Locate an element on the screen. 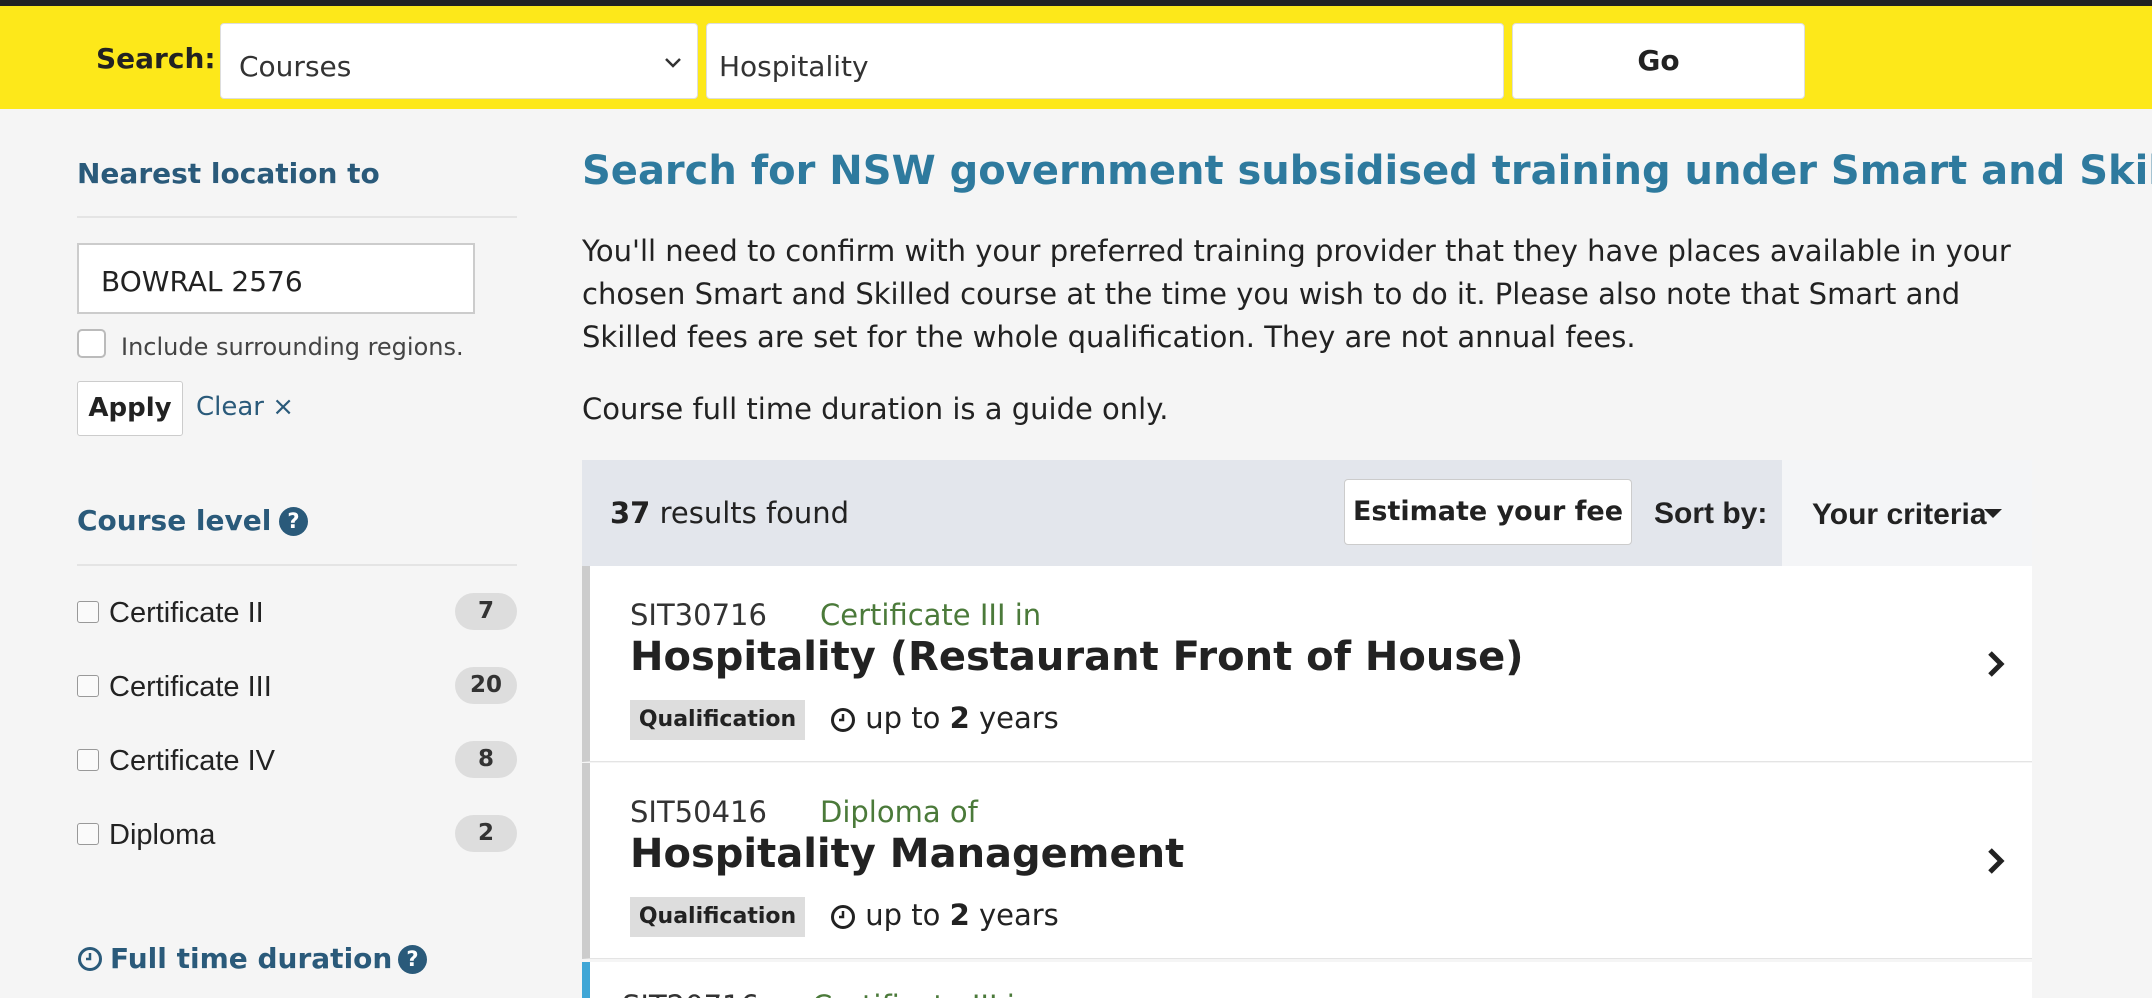 Image resolution: width=2152 pixels, height=998 pixels. course-code: SIT30716 is located at coordinates (698, 615).